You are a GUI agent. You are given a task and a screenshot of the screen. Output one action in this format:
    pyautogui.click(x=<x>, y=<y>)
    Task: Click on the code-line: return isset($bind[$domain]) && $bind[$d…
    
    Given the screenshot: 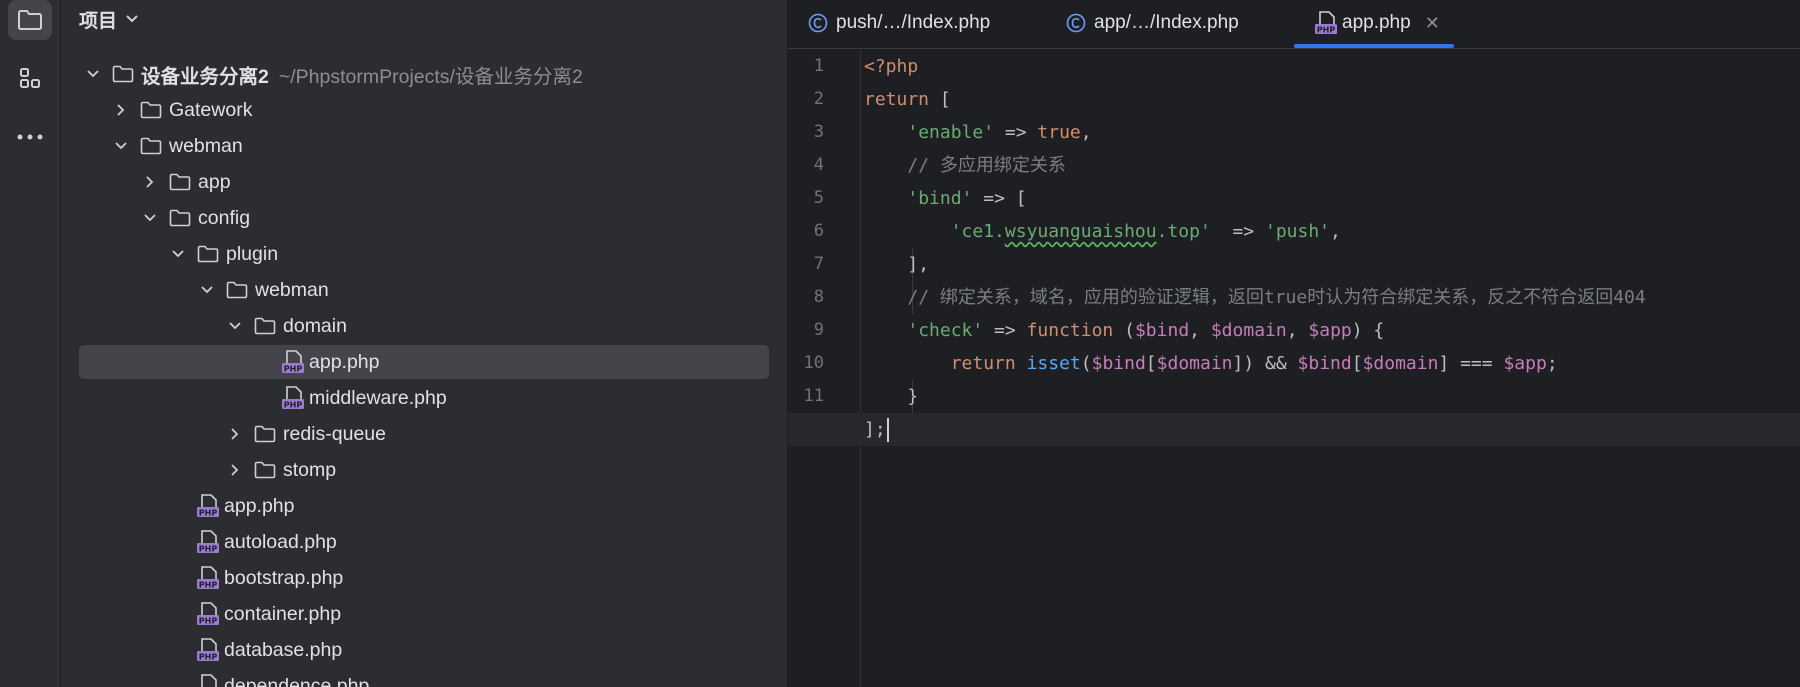 What is the action you would take?
    pyautogui.click(x=1254, y=363)
    